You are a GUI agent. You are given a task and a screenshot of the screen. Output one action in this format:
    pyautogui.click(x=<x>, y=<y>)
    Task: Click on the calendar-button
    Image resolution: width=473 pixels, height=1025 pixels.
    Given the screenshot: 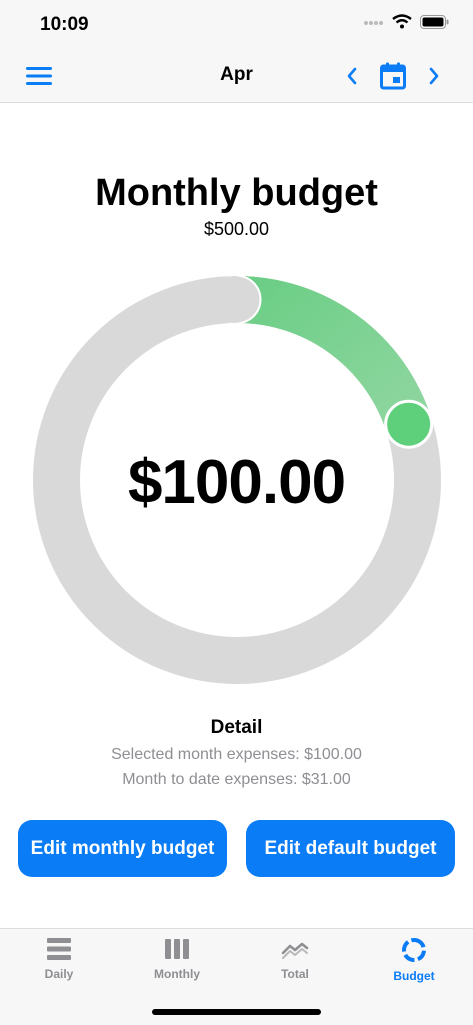 What is the action you would take?
    pyautogui.click(x=393, y=76)
    